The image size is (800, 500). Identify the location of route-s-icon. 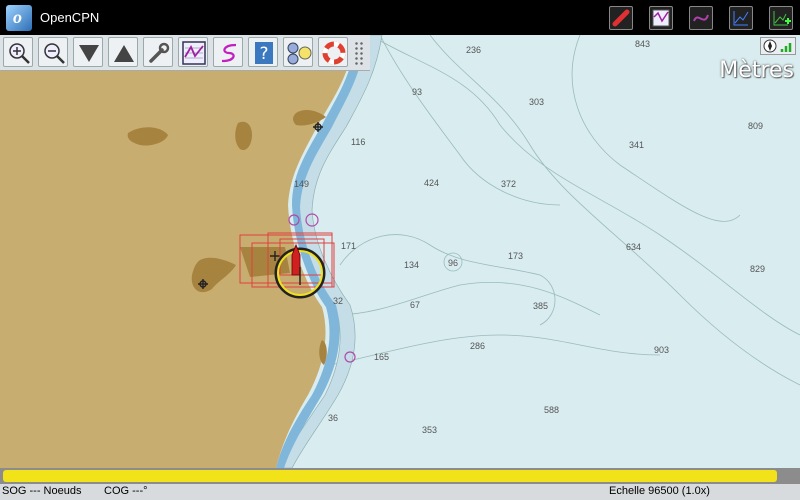
(229, 53).